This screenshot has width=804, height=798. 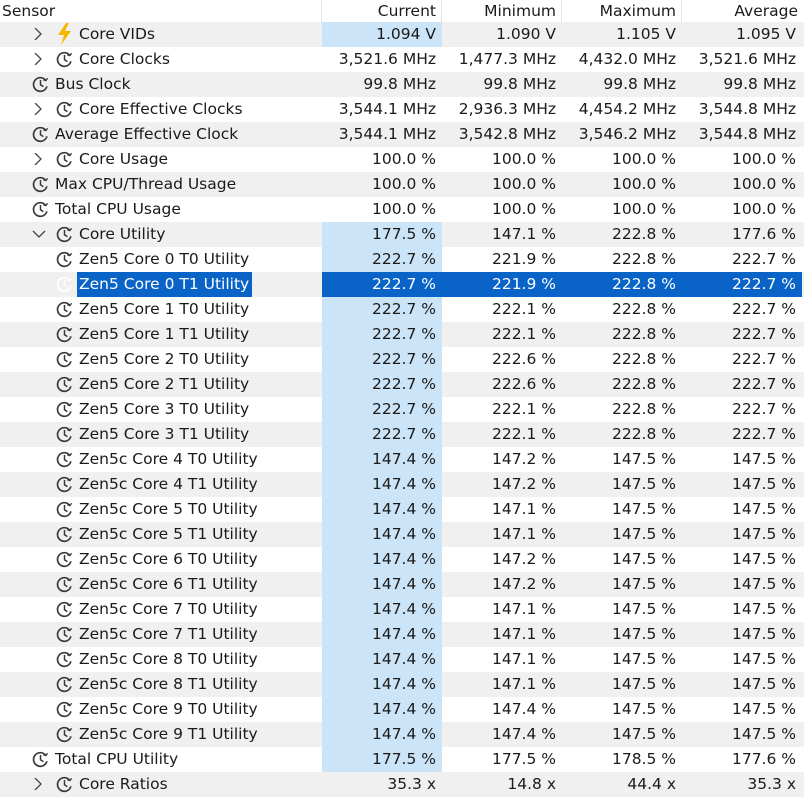 I want to click on sensor-name-cell: Zen5 Core 3 T1 Utility, so click(x=161, y=434).